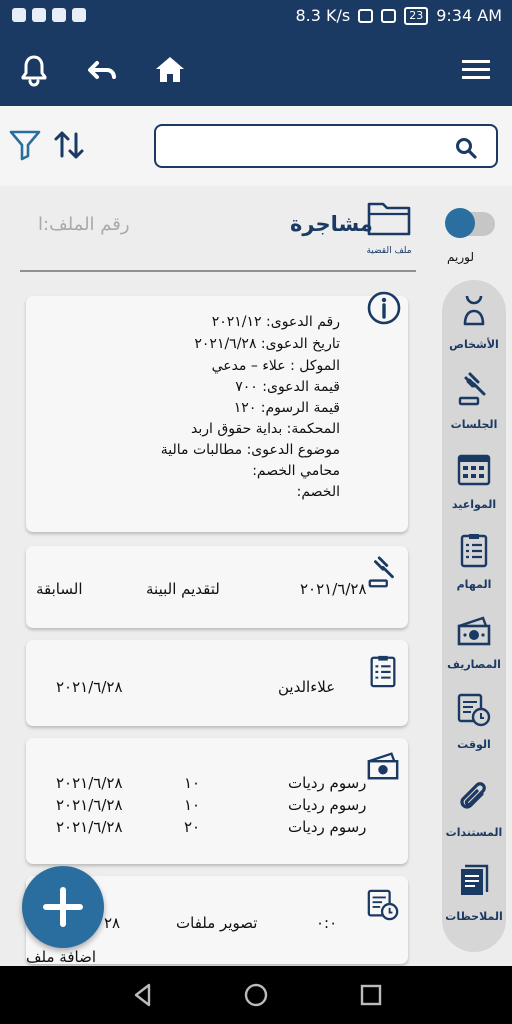 This screenshot has height=1024, width=512. I want to click on system-nav-bar, so click(256, 995).